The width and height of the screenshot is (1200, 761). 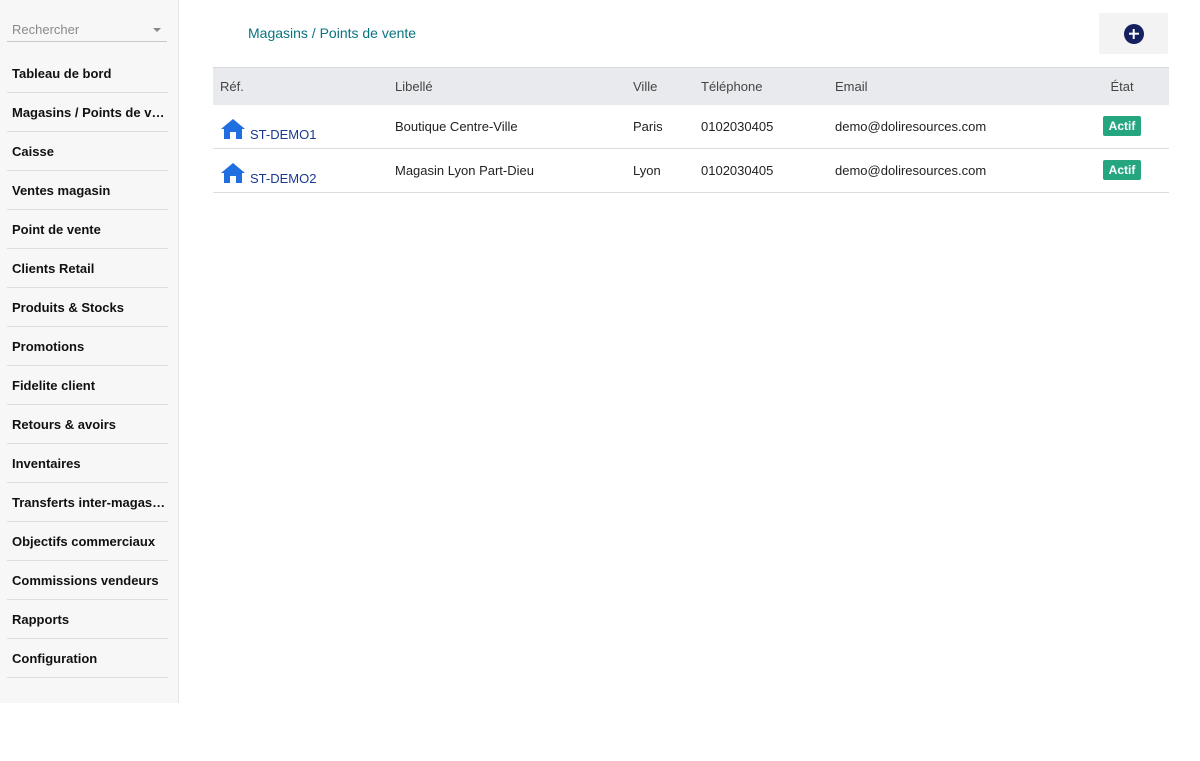 What do you see at coordinates (1122, 86) in the screenshot?
I see `column-header-status: État` at bounding box center [1122, 86].